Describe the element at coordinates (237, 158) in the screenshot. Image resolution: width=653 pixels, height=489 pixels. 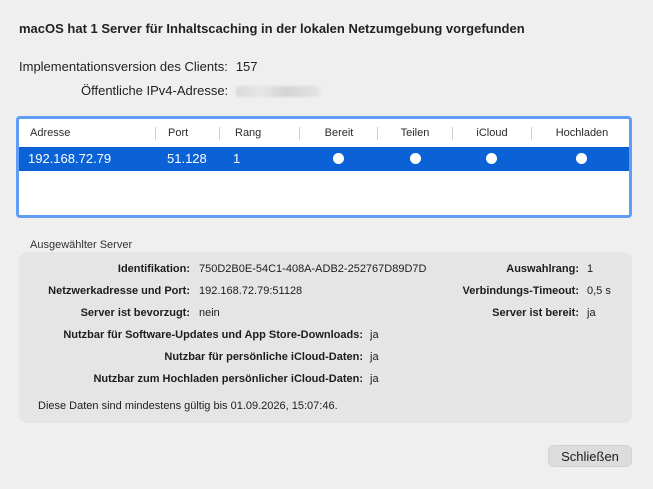
I see `cell-rank: 1` at that location.